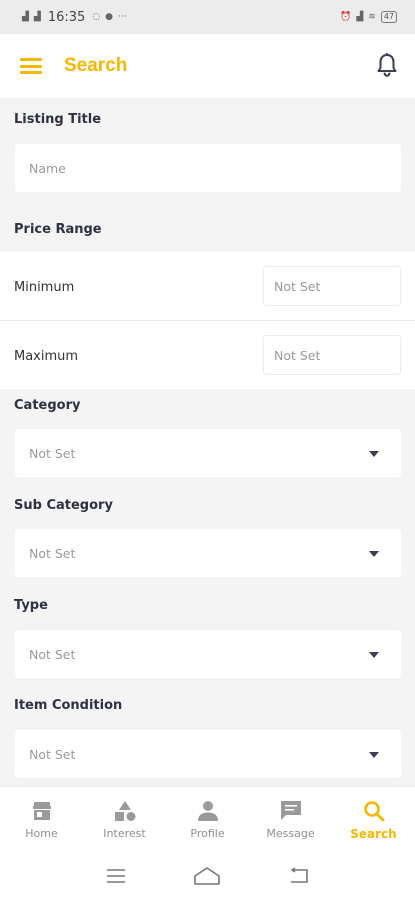  I want to click on minimum-placeholder: Not Set, so click(297, 286).